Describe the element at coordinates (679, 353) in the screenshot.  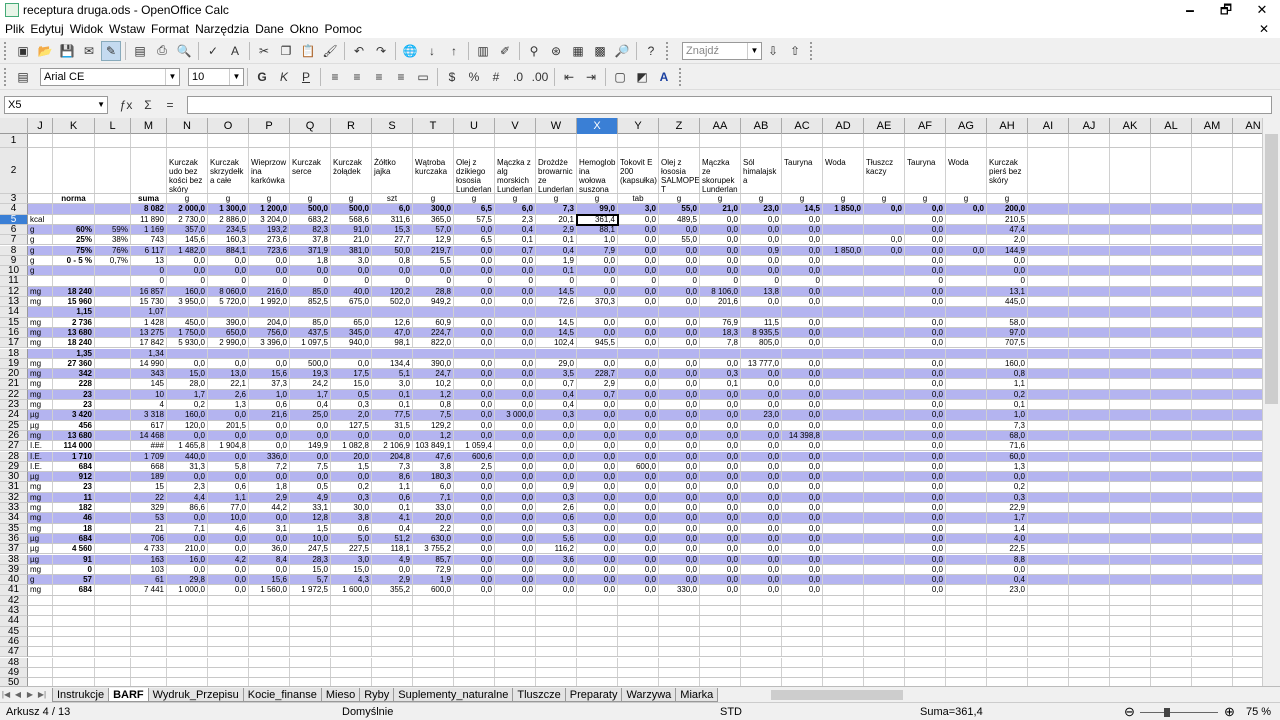
I see `cell-z18` at that location.